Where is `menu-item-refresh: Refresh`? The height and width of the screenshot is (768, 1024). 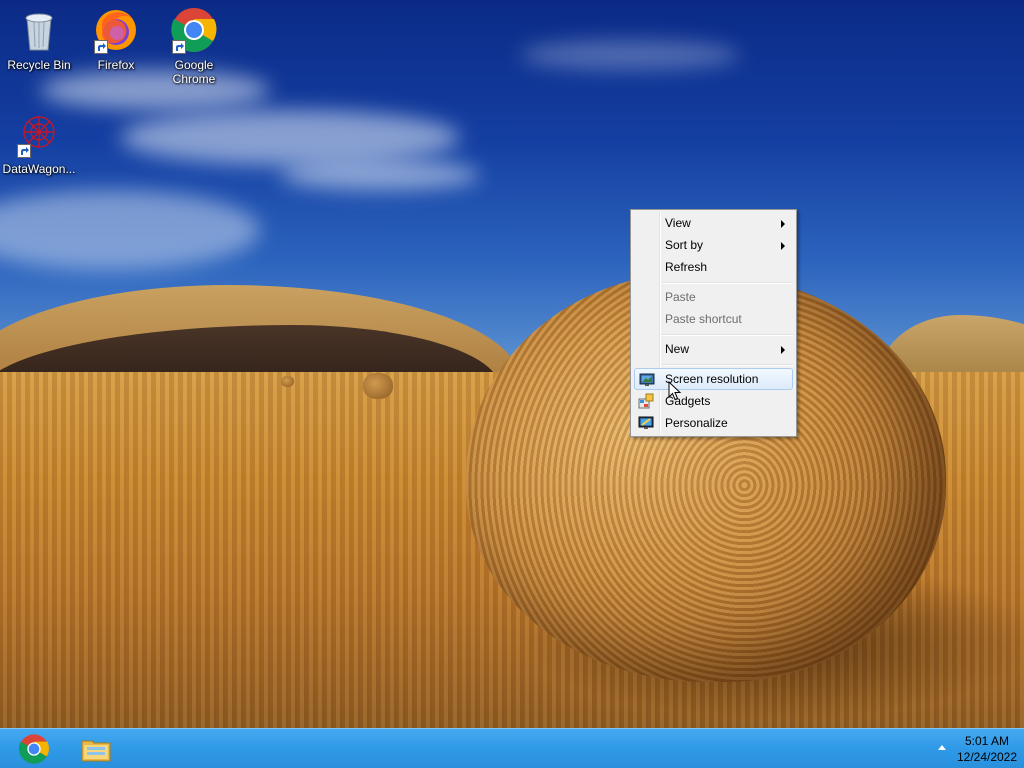
menu-item-refresh: Refresh is located at coordinates (713, 267).